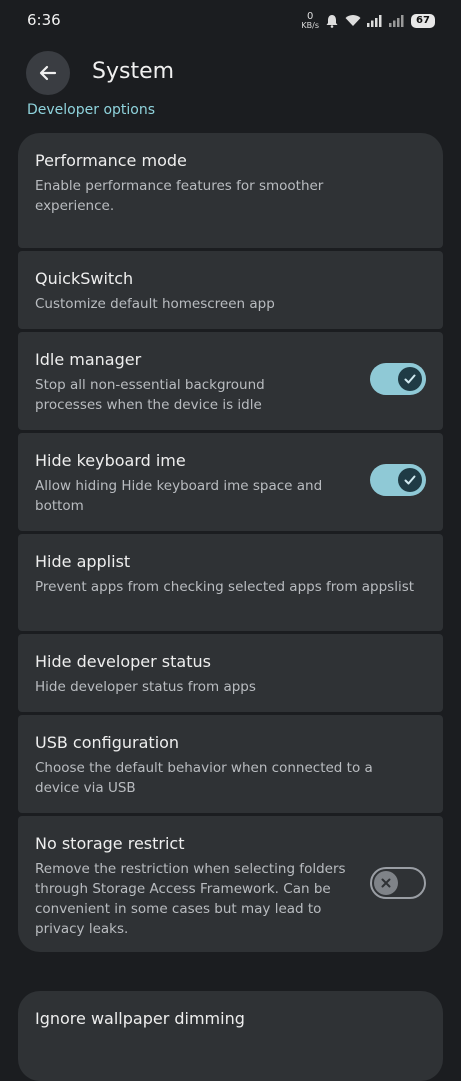  I want to click on no-storage-restrict-toggle, so click(398, 883).